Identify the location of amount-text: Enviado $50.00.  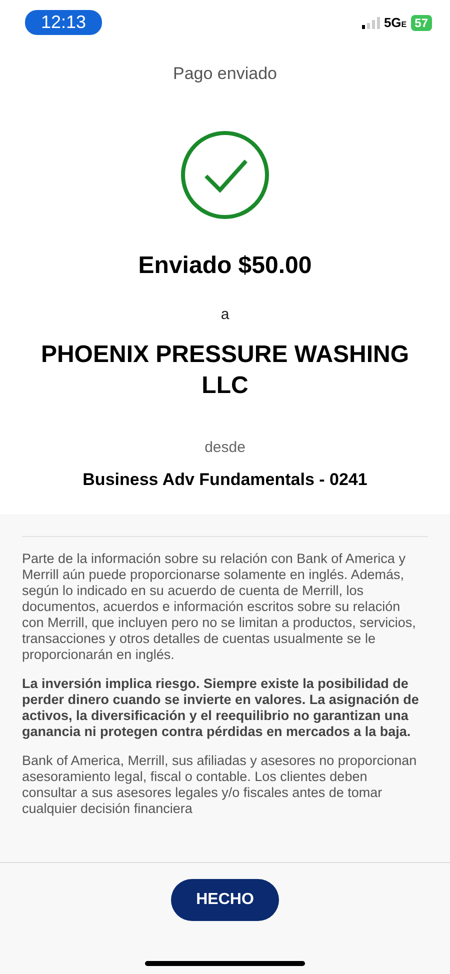
(225, 266).